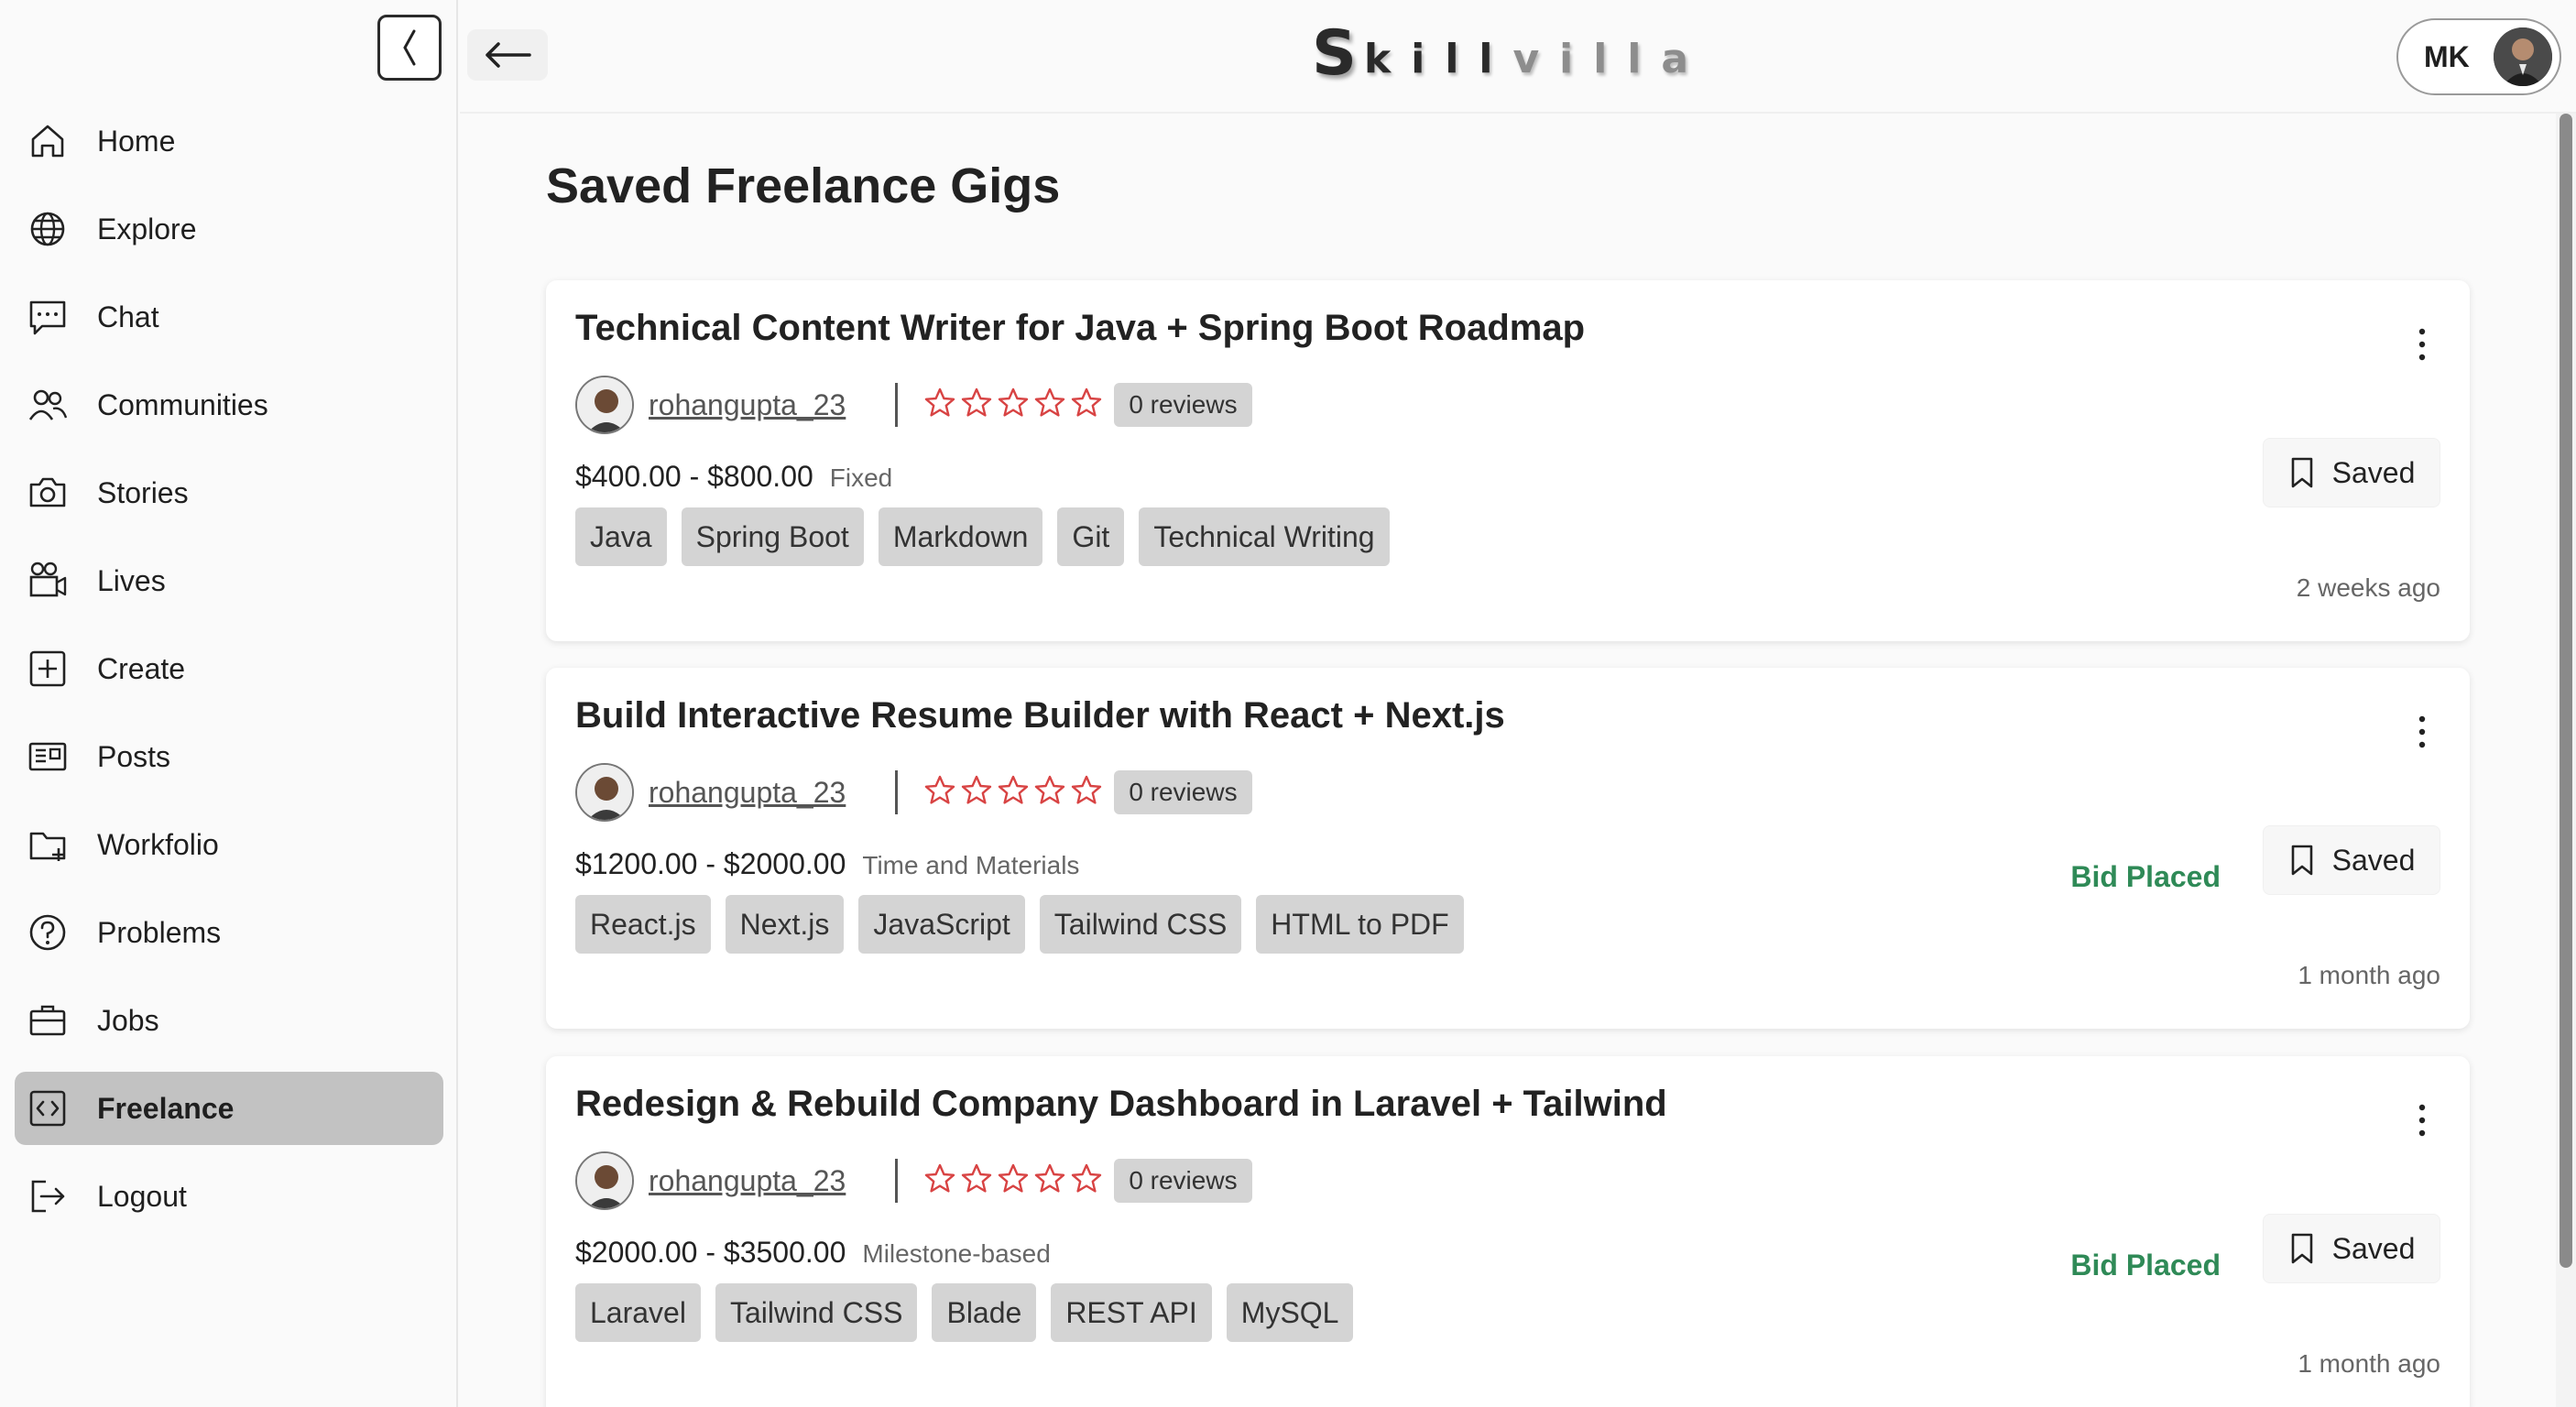  I want to click on sidebar-item-chat: Chat, so click(229, 317).